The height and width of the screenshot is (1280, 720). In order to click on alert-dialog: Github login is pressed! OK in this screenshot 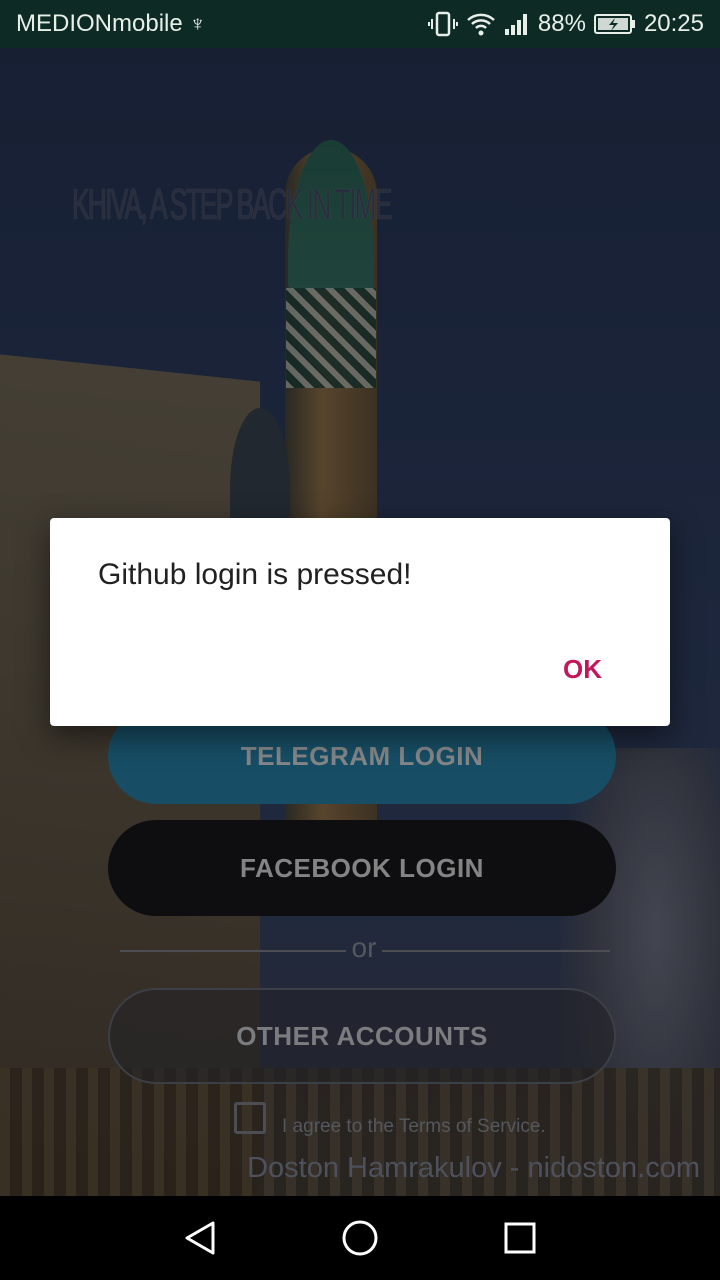, I will do `click(360, 622)`.